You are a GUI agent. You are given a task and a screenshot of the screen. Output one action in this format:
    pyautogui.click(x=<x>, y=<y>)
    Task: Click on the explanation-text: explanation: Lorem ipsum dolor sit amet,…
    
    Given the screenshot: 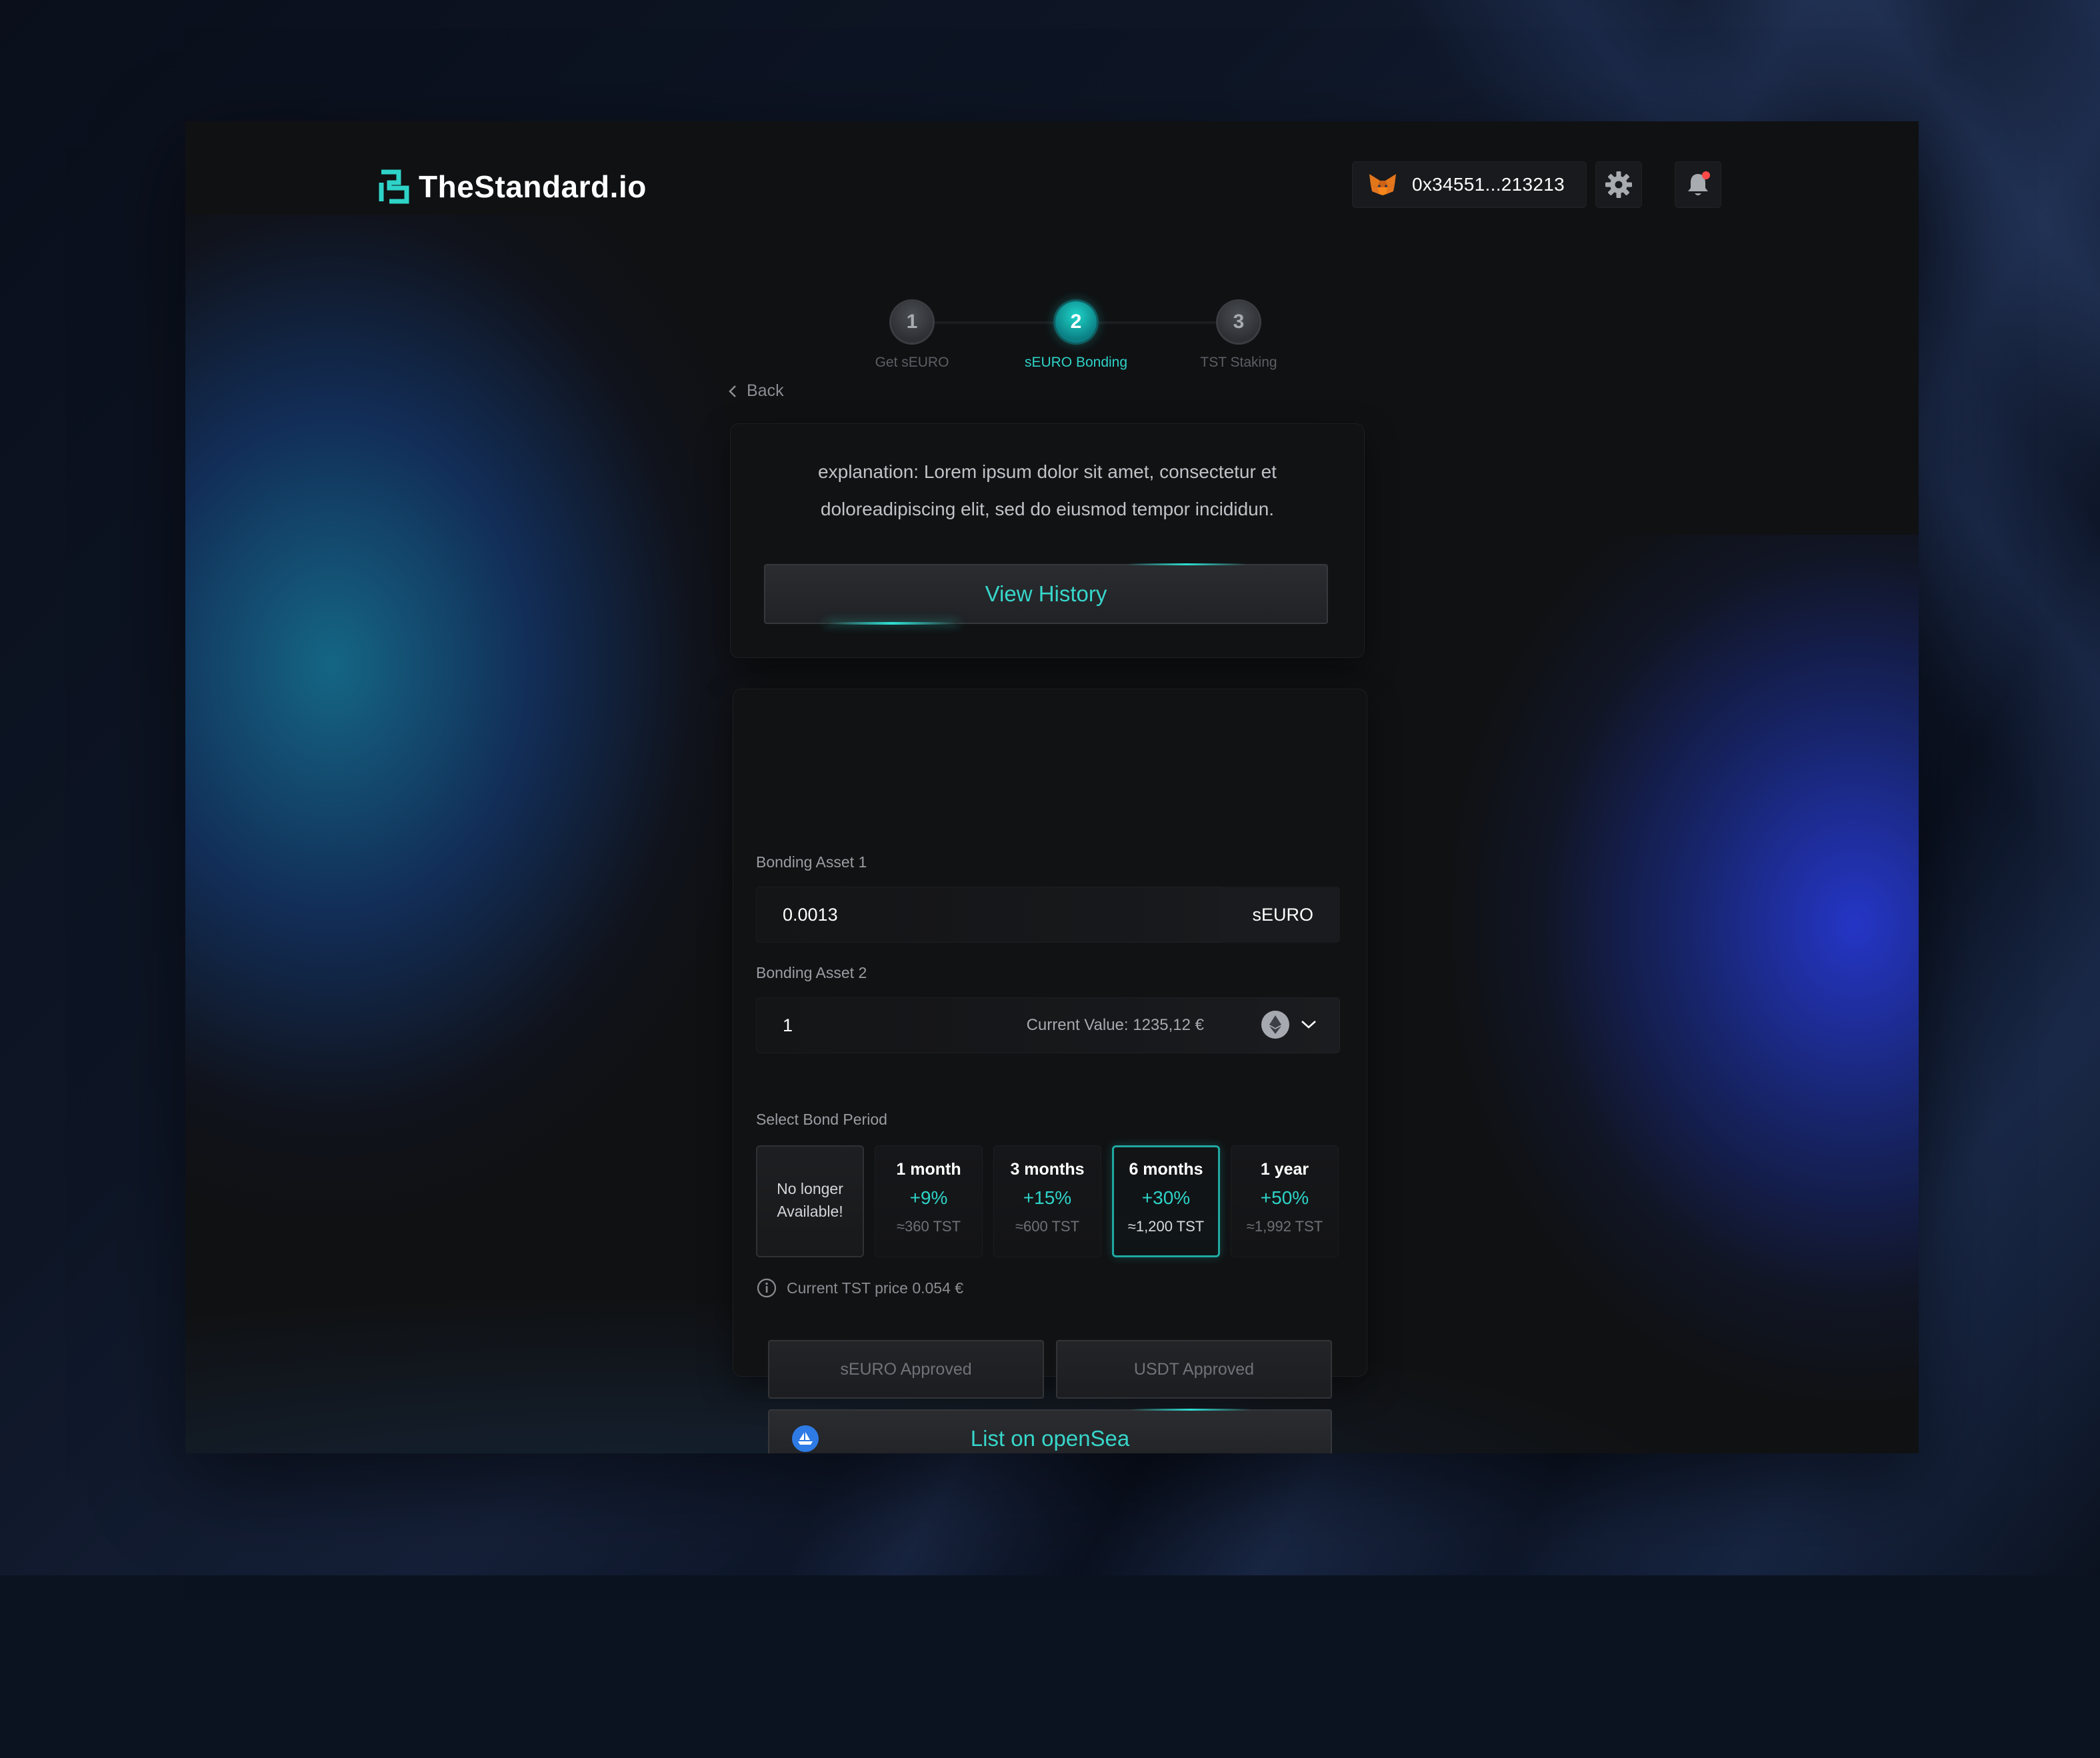 What is the action you would take?
    pyautogui.click(x=1047, y=490)
    